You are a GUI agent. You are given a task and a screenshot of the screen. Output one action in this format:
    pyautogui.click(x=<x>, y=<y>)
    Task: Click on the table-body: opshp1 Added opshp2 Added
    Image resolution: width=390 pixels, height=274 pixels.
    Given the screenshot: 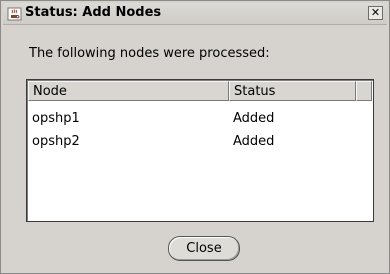 What is the action you would take?
    pyautogui.click(x=200, y=130)
    